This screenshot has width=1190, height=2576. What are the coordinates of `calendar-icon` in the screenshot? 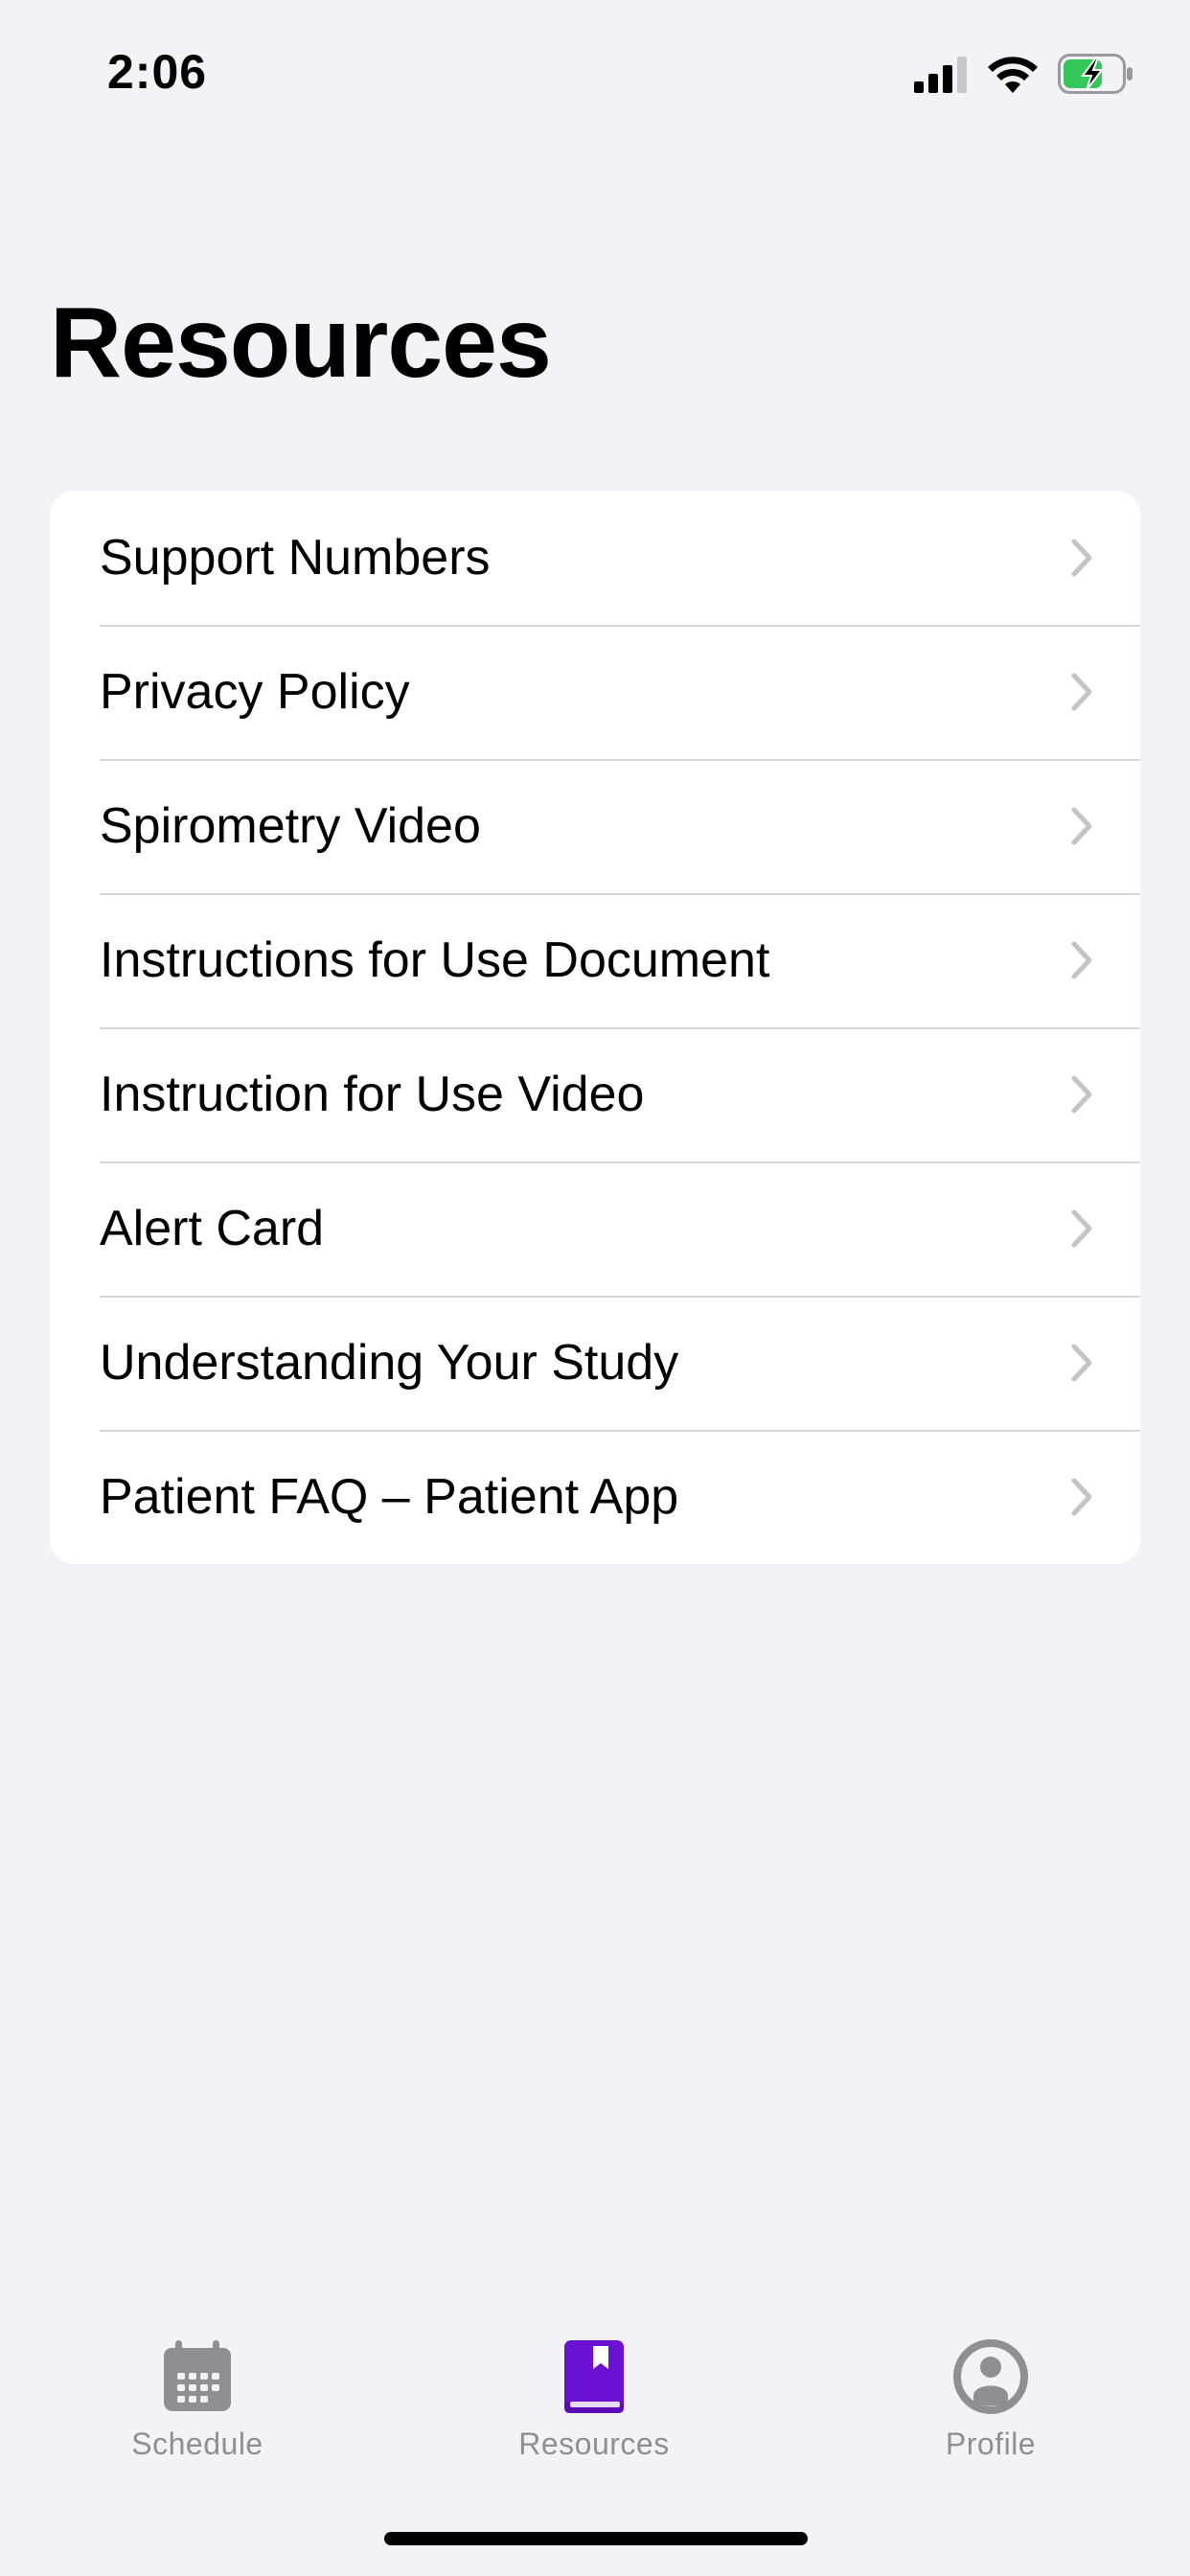 It's located at (198, 2376).